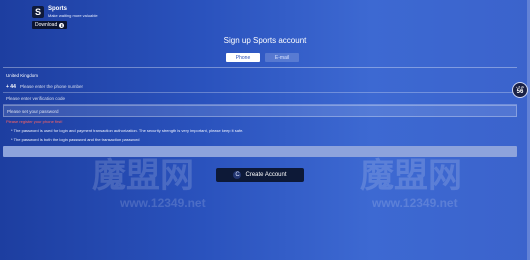  I want to click on signup-tabs: Phone E-mail, so click(262, 57).